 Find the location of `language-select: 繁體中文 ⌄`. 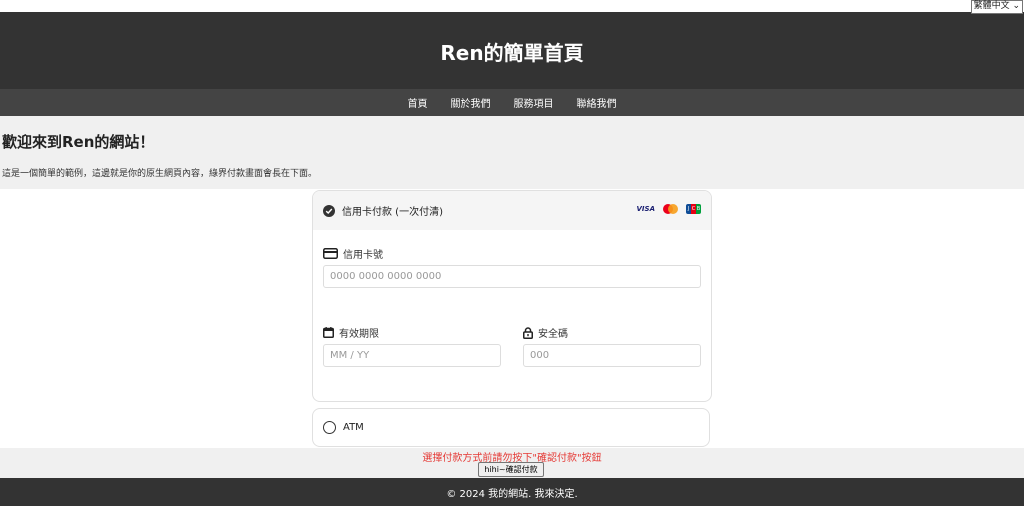

language-select: 繁體中文 ⌄ is located at coordinates (996, 7).